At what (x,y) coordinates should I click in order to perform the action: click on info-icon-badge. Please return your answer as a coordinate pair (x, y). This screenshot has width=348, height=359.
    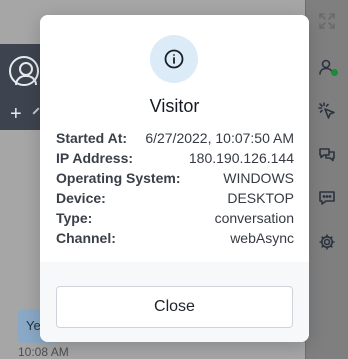
    Looking at the image, I should click on (174, 59).